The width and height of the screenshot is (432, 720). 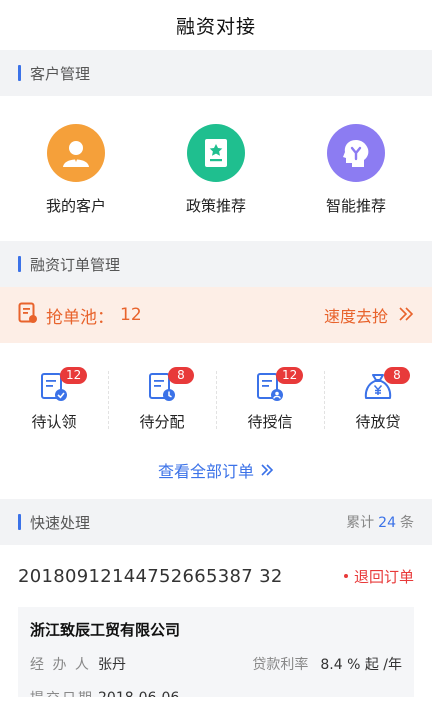 What do you see at coordinates (215, 206) in the screenshot?
I see `shortcut-label: 政策推荐` at bounding box center [215, 206].